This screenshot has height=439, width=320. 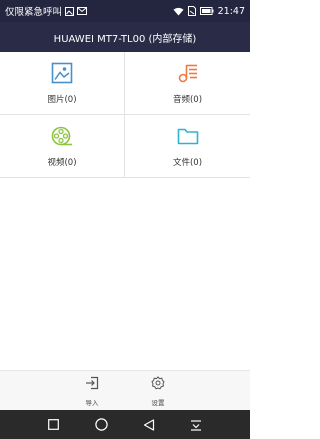 I want to click on category-files: 文件(0), so click(x=187, y=146).